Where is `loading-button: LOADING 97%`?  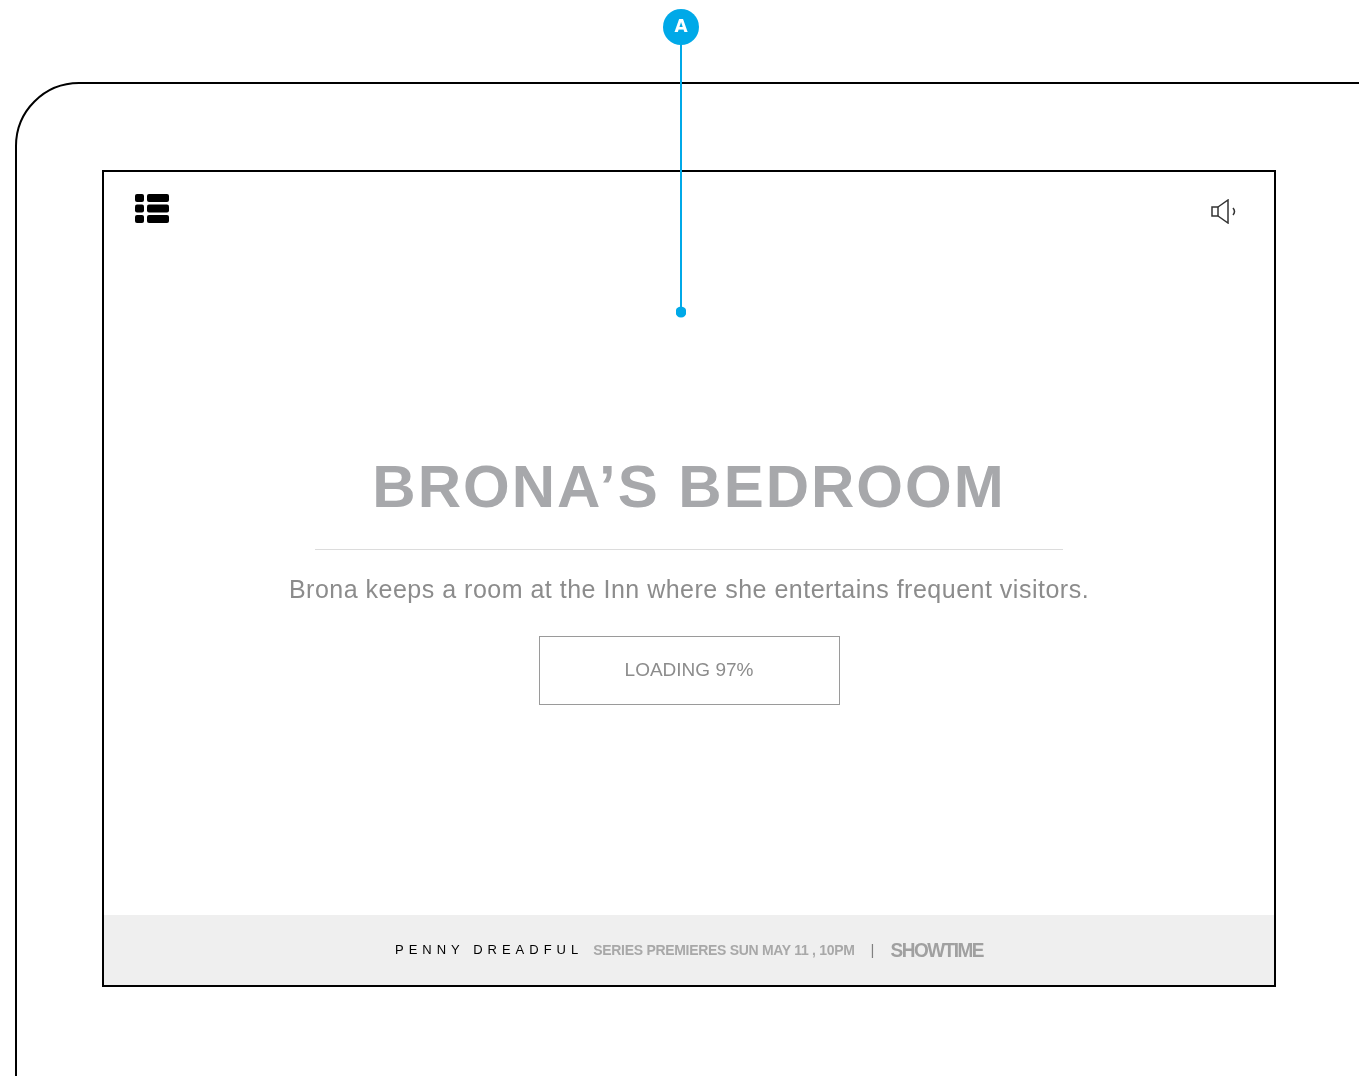 loading-button: LOADING 97% is located at coordinates (689, 670).